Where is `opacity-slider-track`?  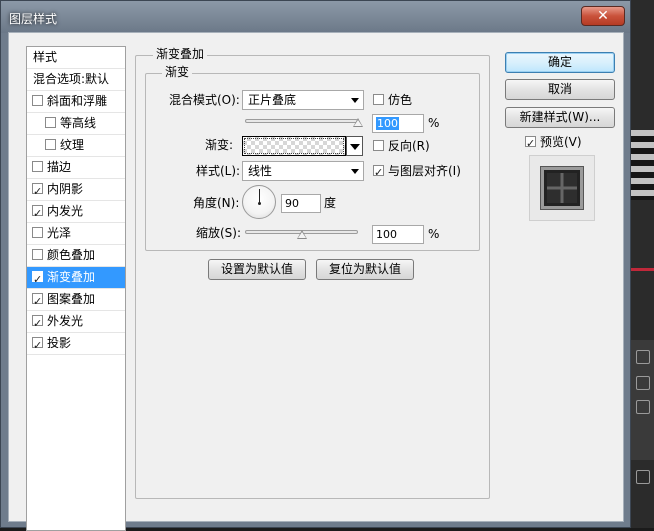
opacity-slider-track is located at coordinates (301, 121).